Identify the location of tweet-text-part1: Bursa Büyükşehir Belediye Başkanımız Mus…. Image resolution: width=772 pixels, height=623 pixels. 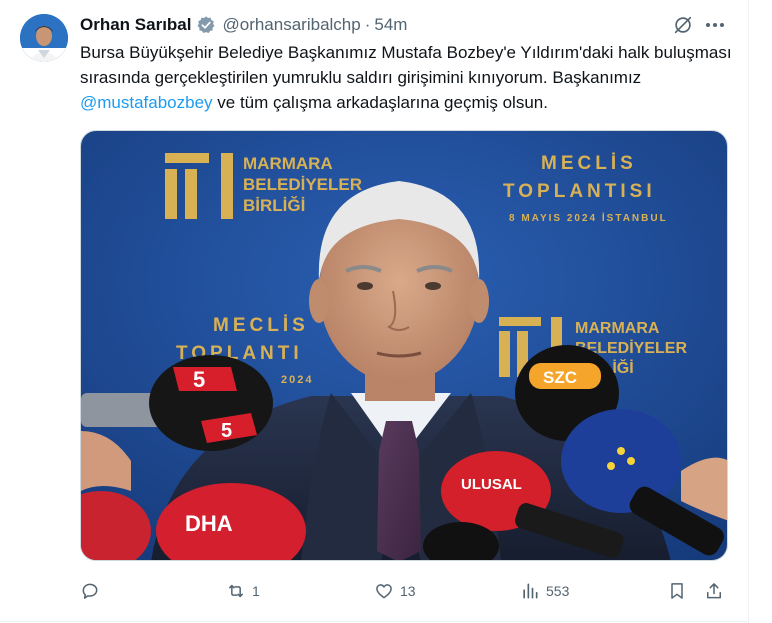
(406, 65).